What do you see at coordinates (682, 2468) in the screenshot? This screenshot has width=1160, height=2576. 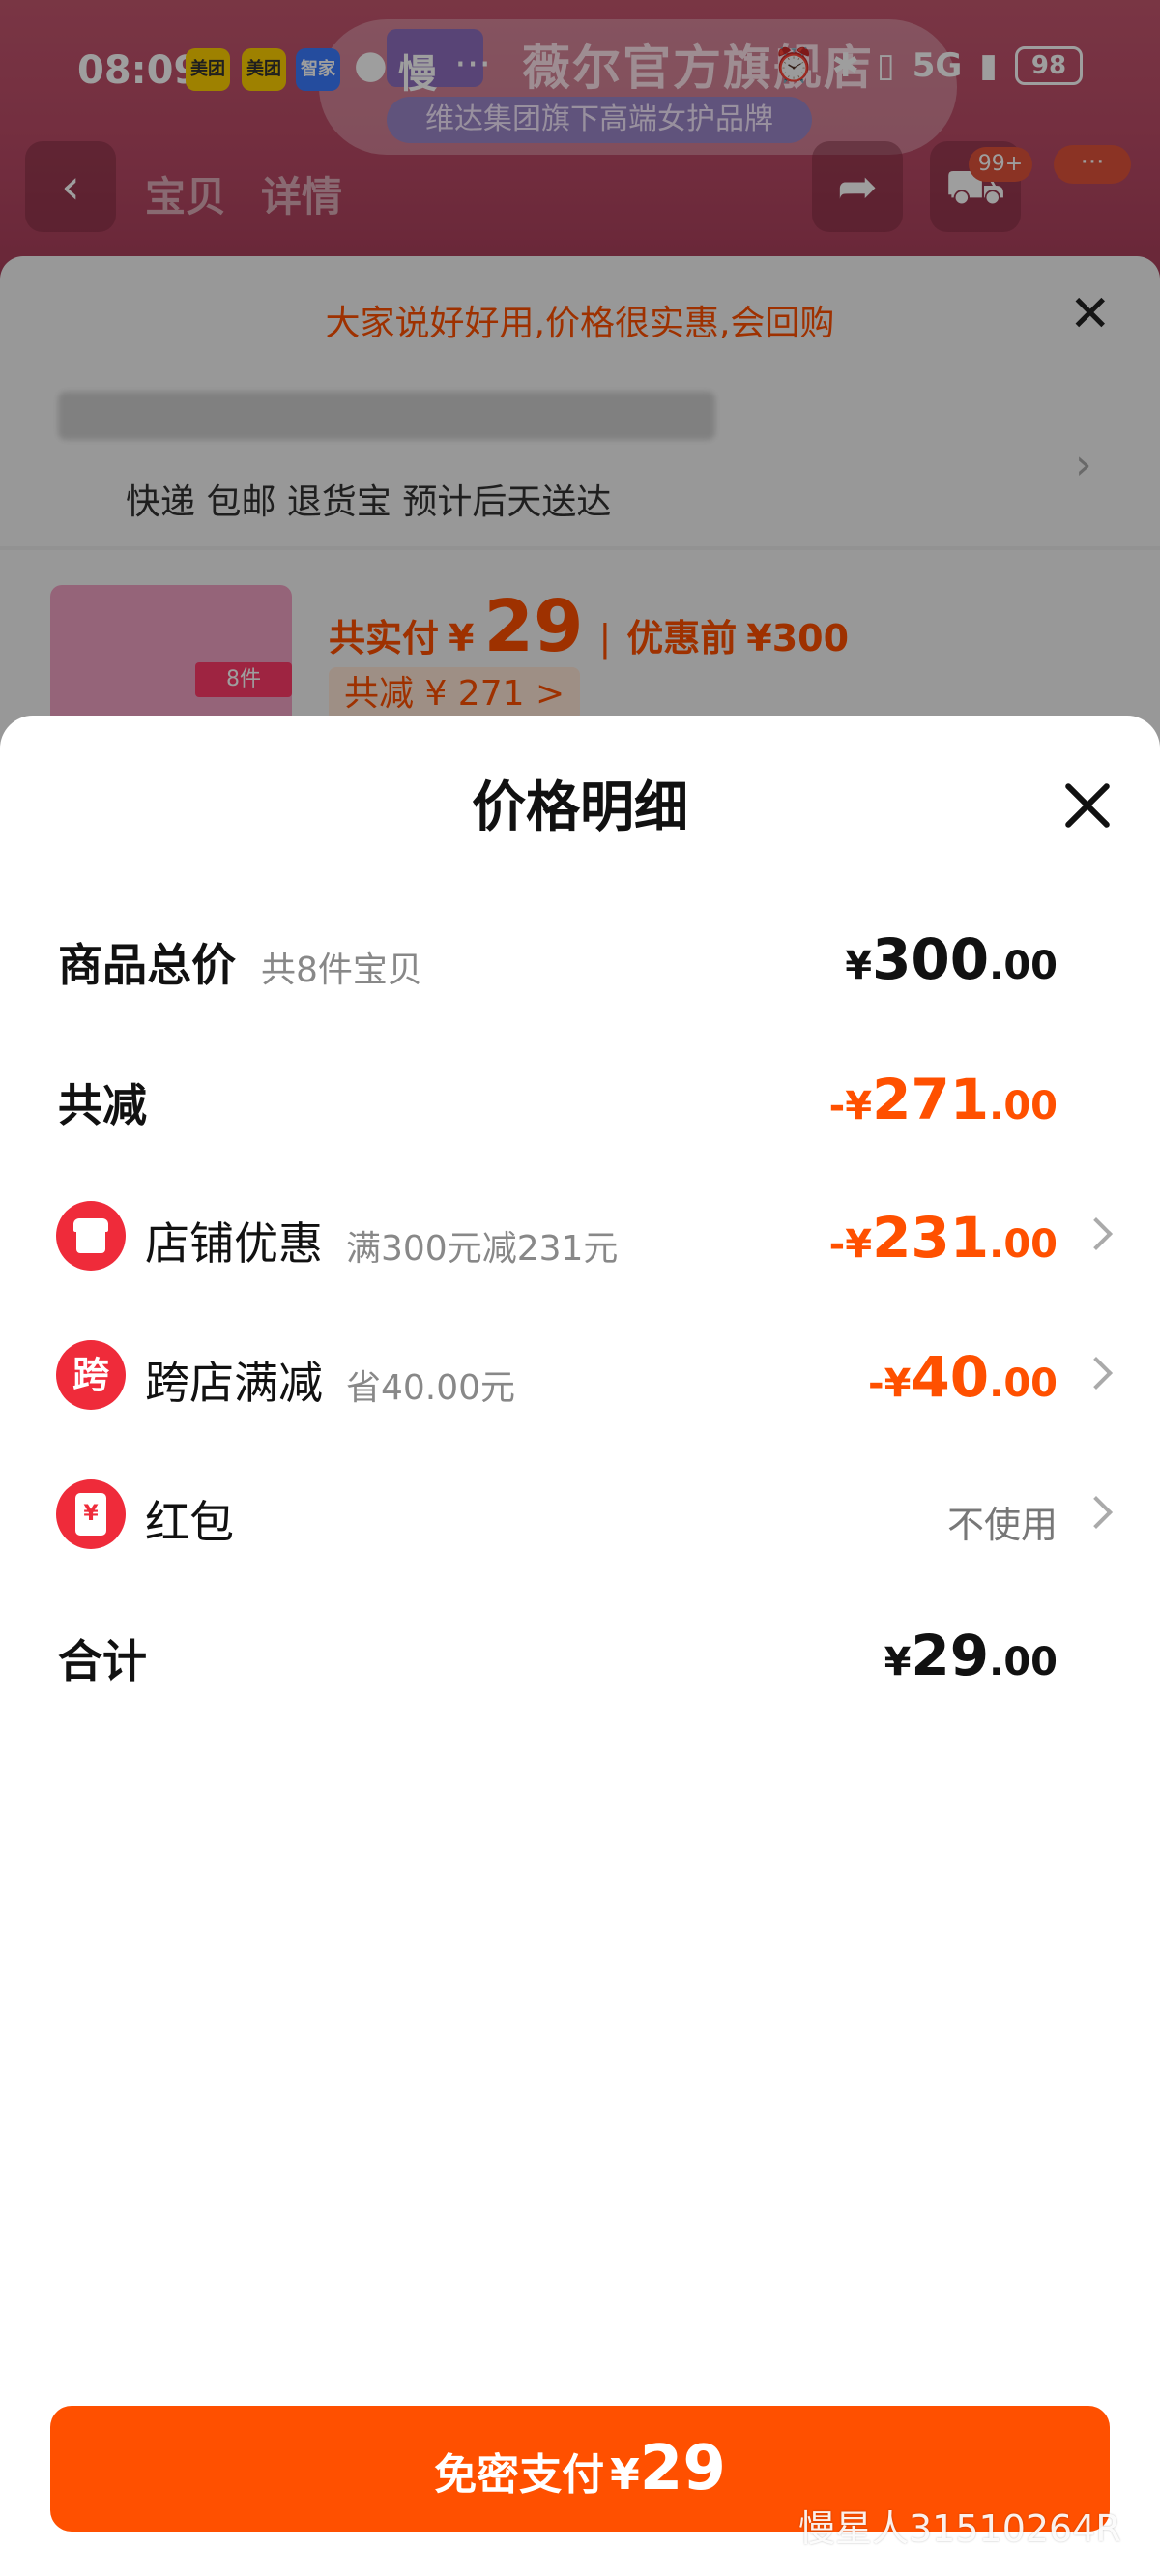 I see `pay-button-amount: 29` at bounding box center [682, 2468].